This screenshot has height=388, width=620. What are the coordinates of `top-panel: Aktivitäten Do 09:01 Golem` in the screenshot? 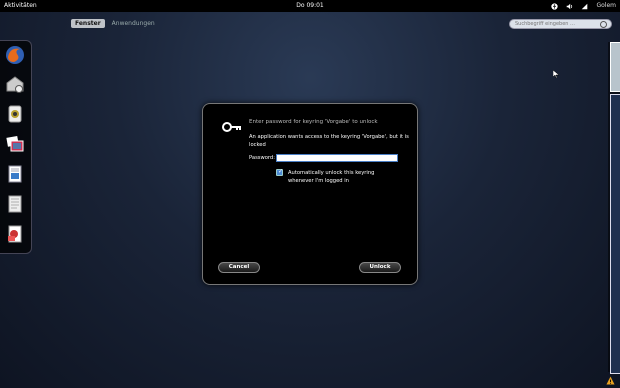 It's located at (310, 6).